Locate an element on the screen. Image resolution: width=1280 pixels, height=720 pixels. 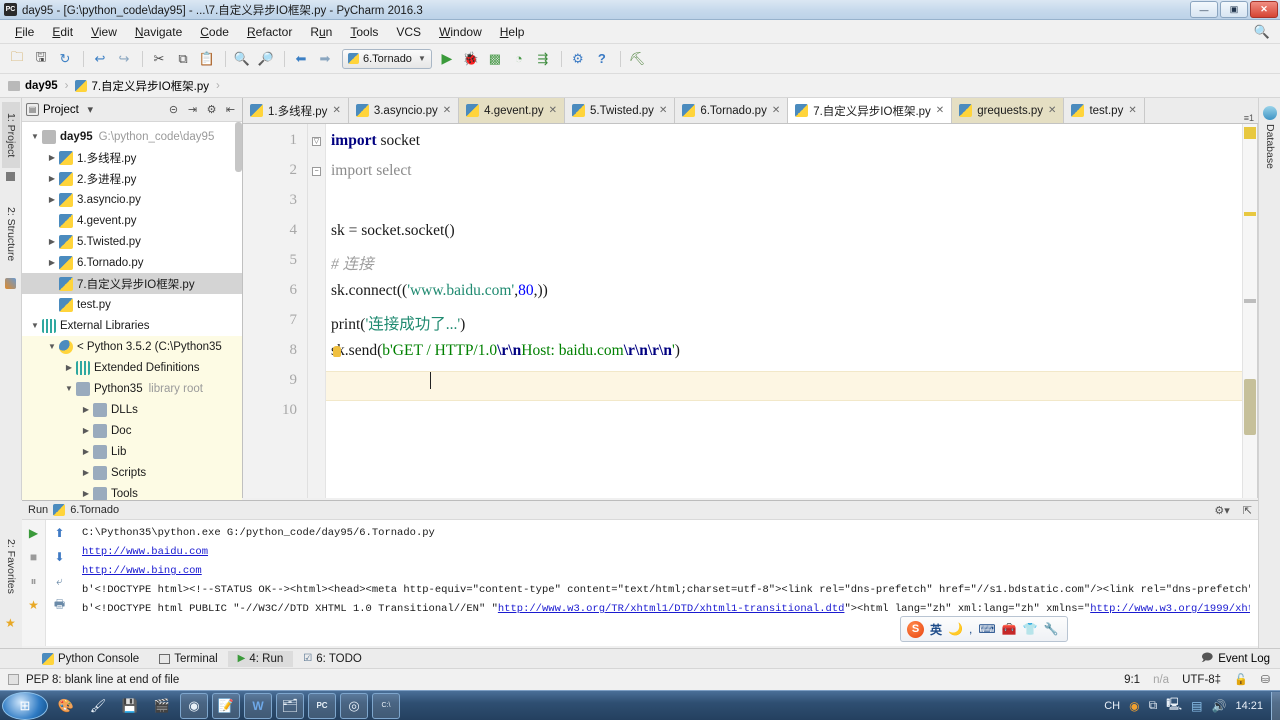
menu-file: File is located at coordinates (24, 32).